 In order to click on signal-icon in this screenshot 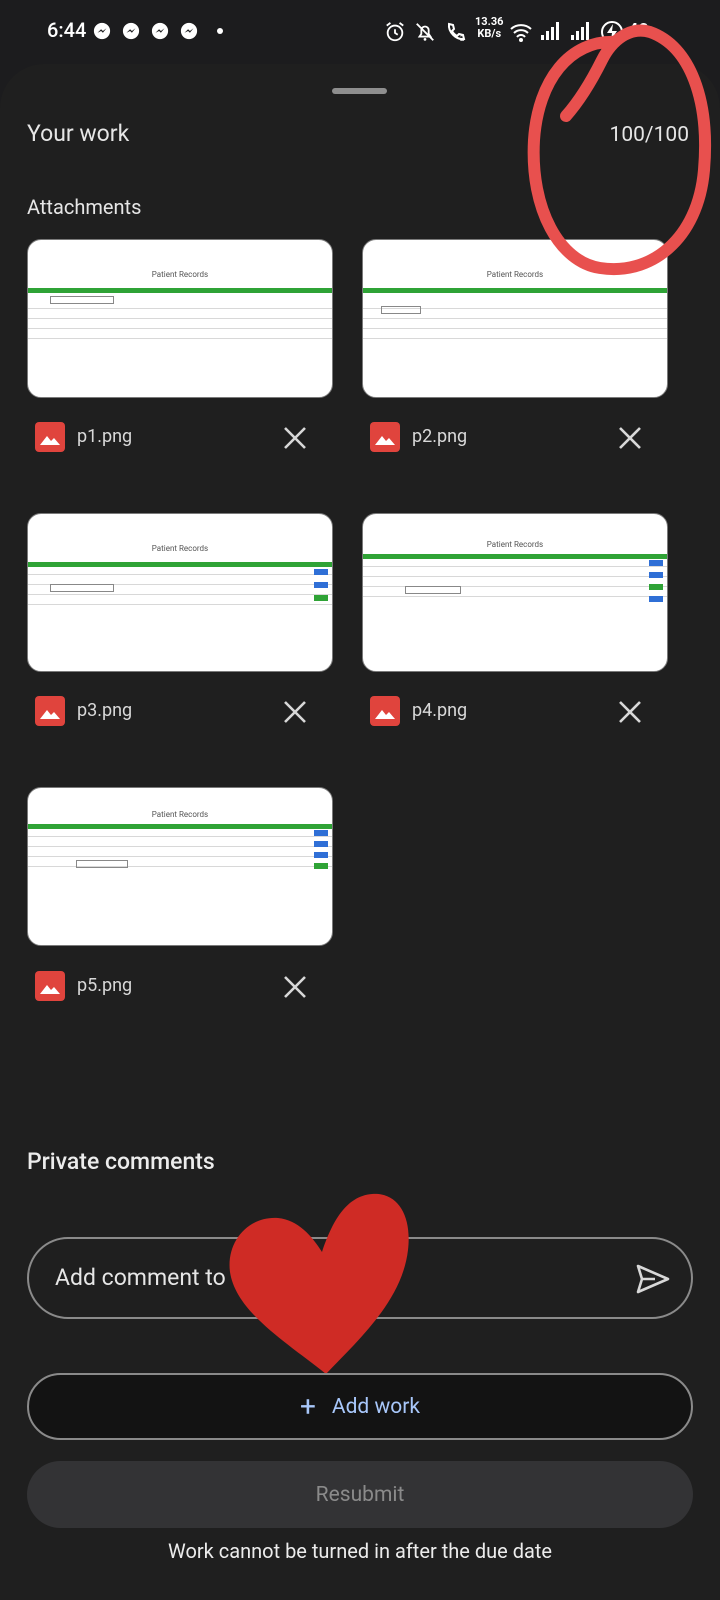, I will do `click(580, 31)`.